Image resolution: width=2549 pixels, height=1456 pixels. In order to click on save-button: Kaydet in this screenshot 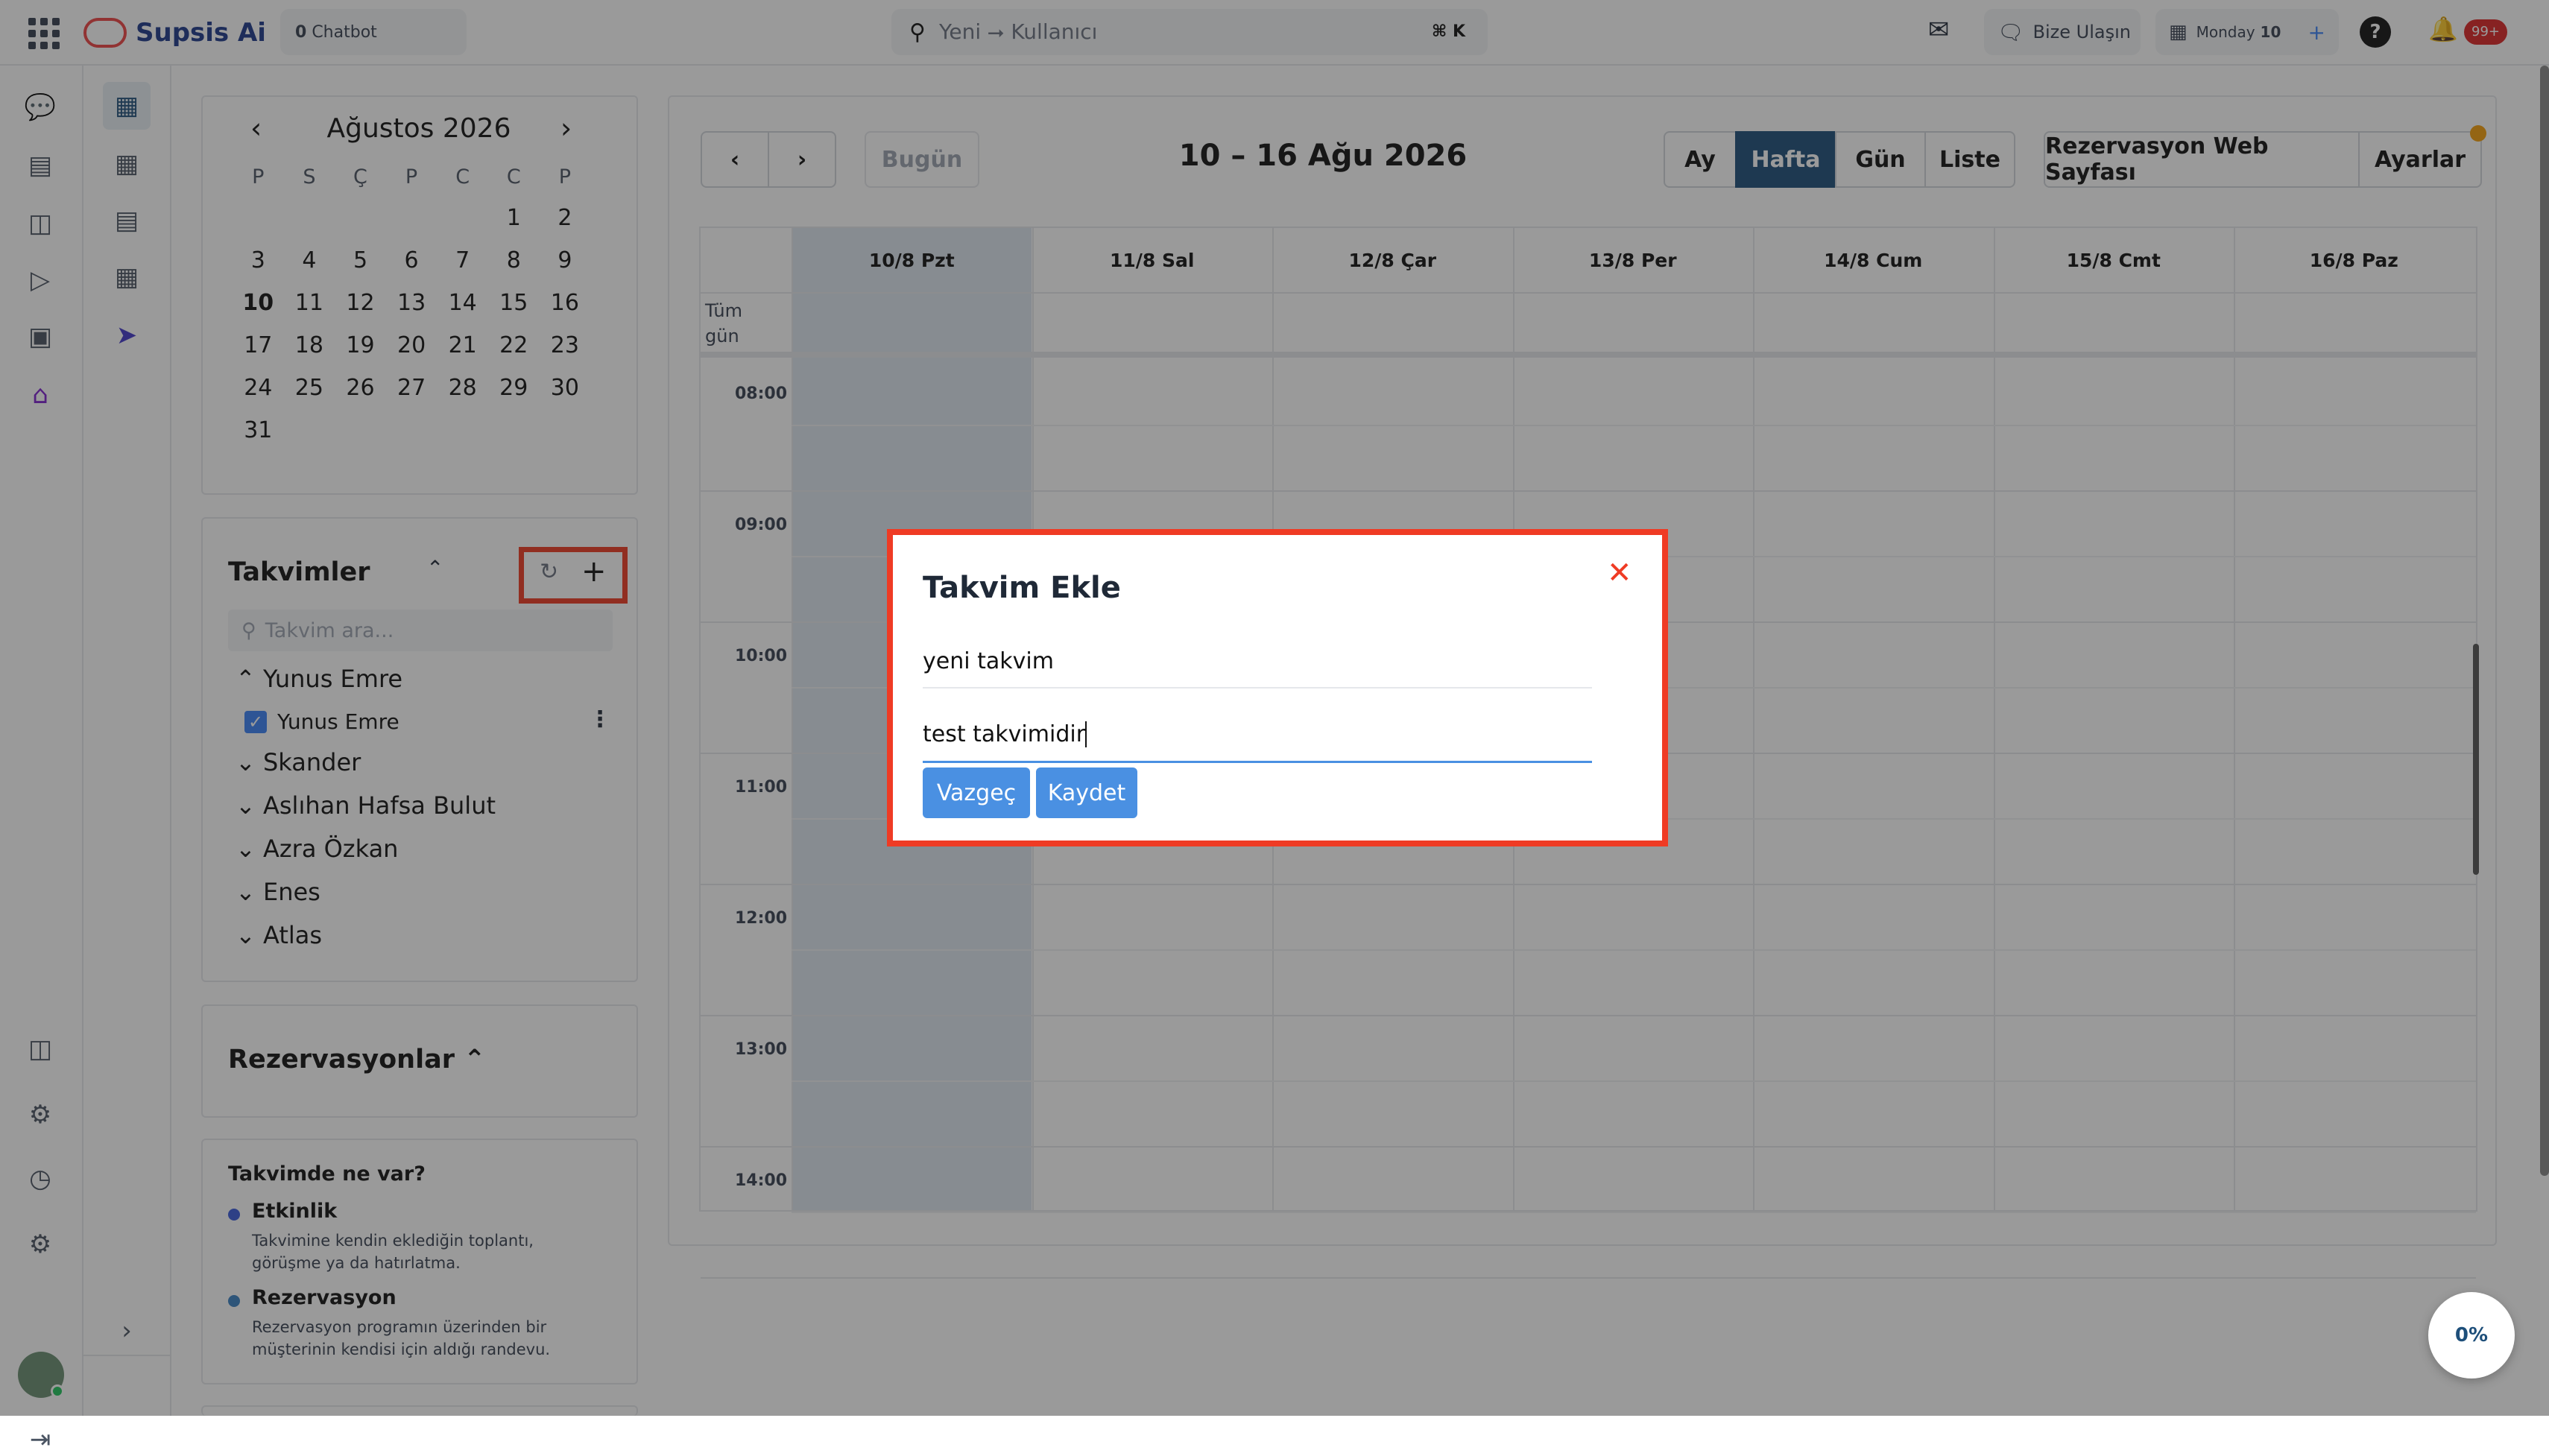, I will do `click(1086, 792)`.